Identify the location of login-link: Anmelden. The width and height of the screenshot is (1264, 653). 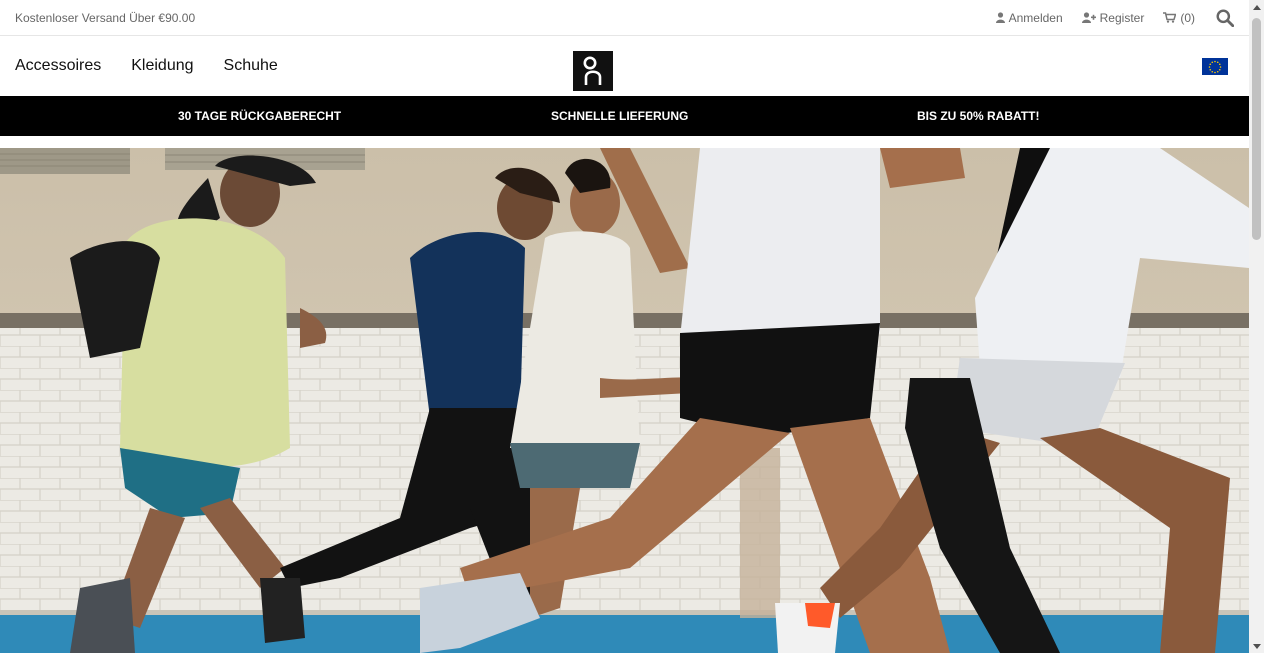
(1029, 17).